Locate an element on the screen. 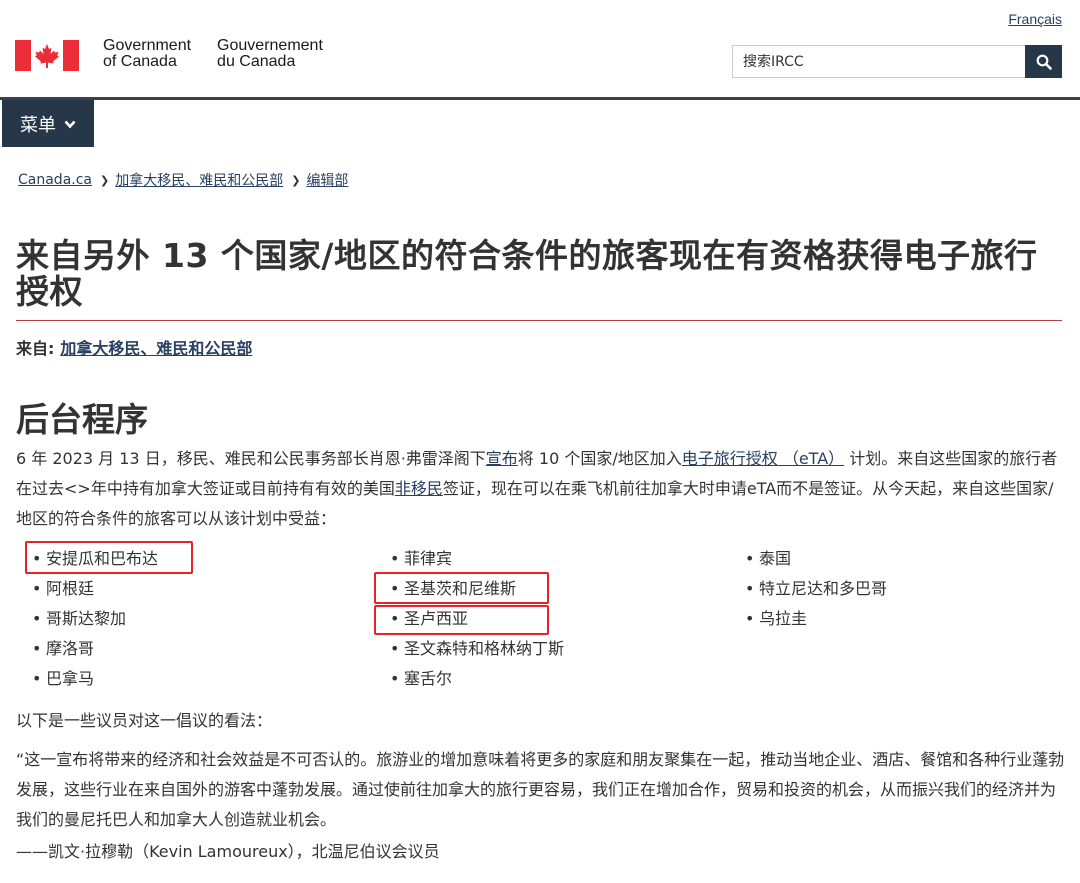 This screenshot has width=1080, height=883. eta-link: 电子旅行授权 （eTA） is located at coordinates (763, 458).